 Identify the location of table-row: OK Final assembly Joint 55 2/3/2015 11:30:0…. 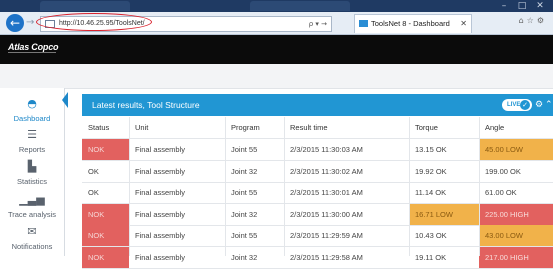
(317, 193).